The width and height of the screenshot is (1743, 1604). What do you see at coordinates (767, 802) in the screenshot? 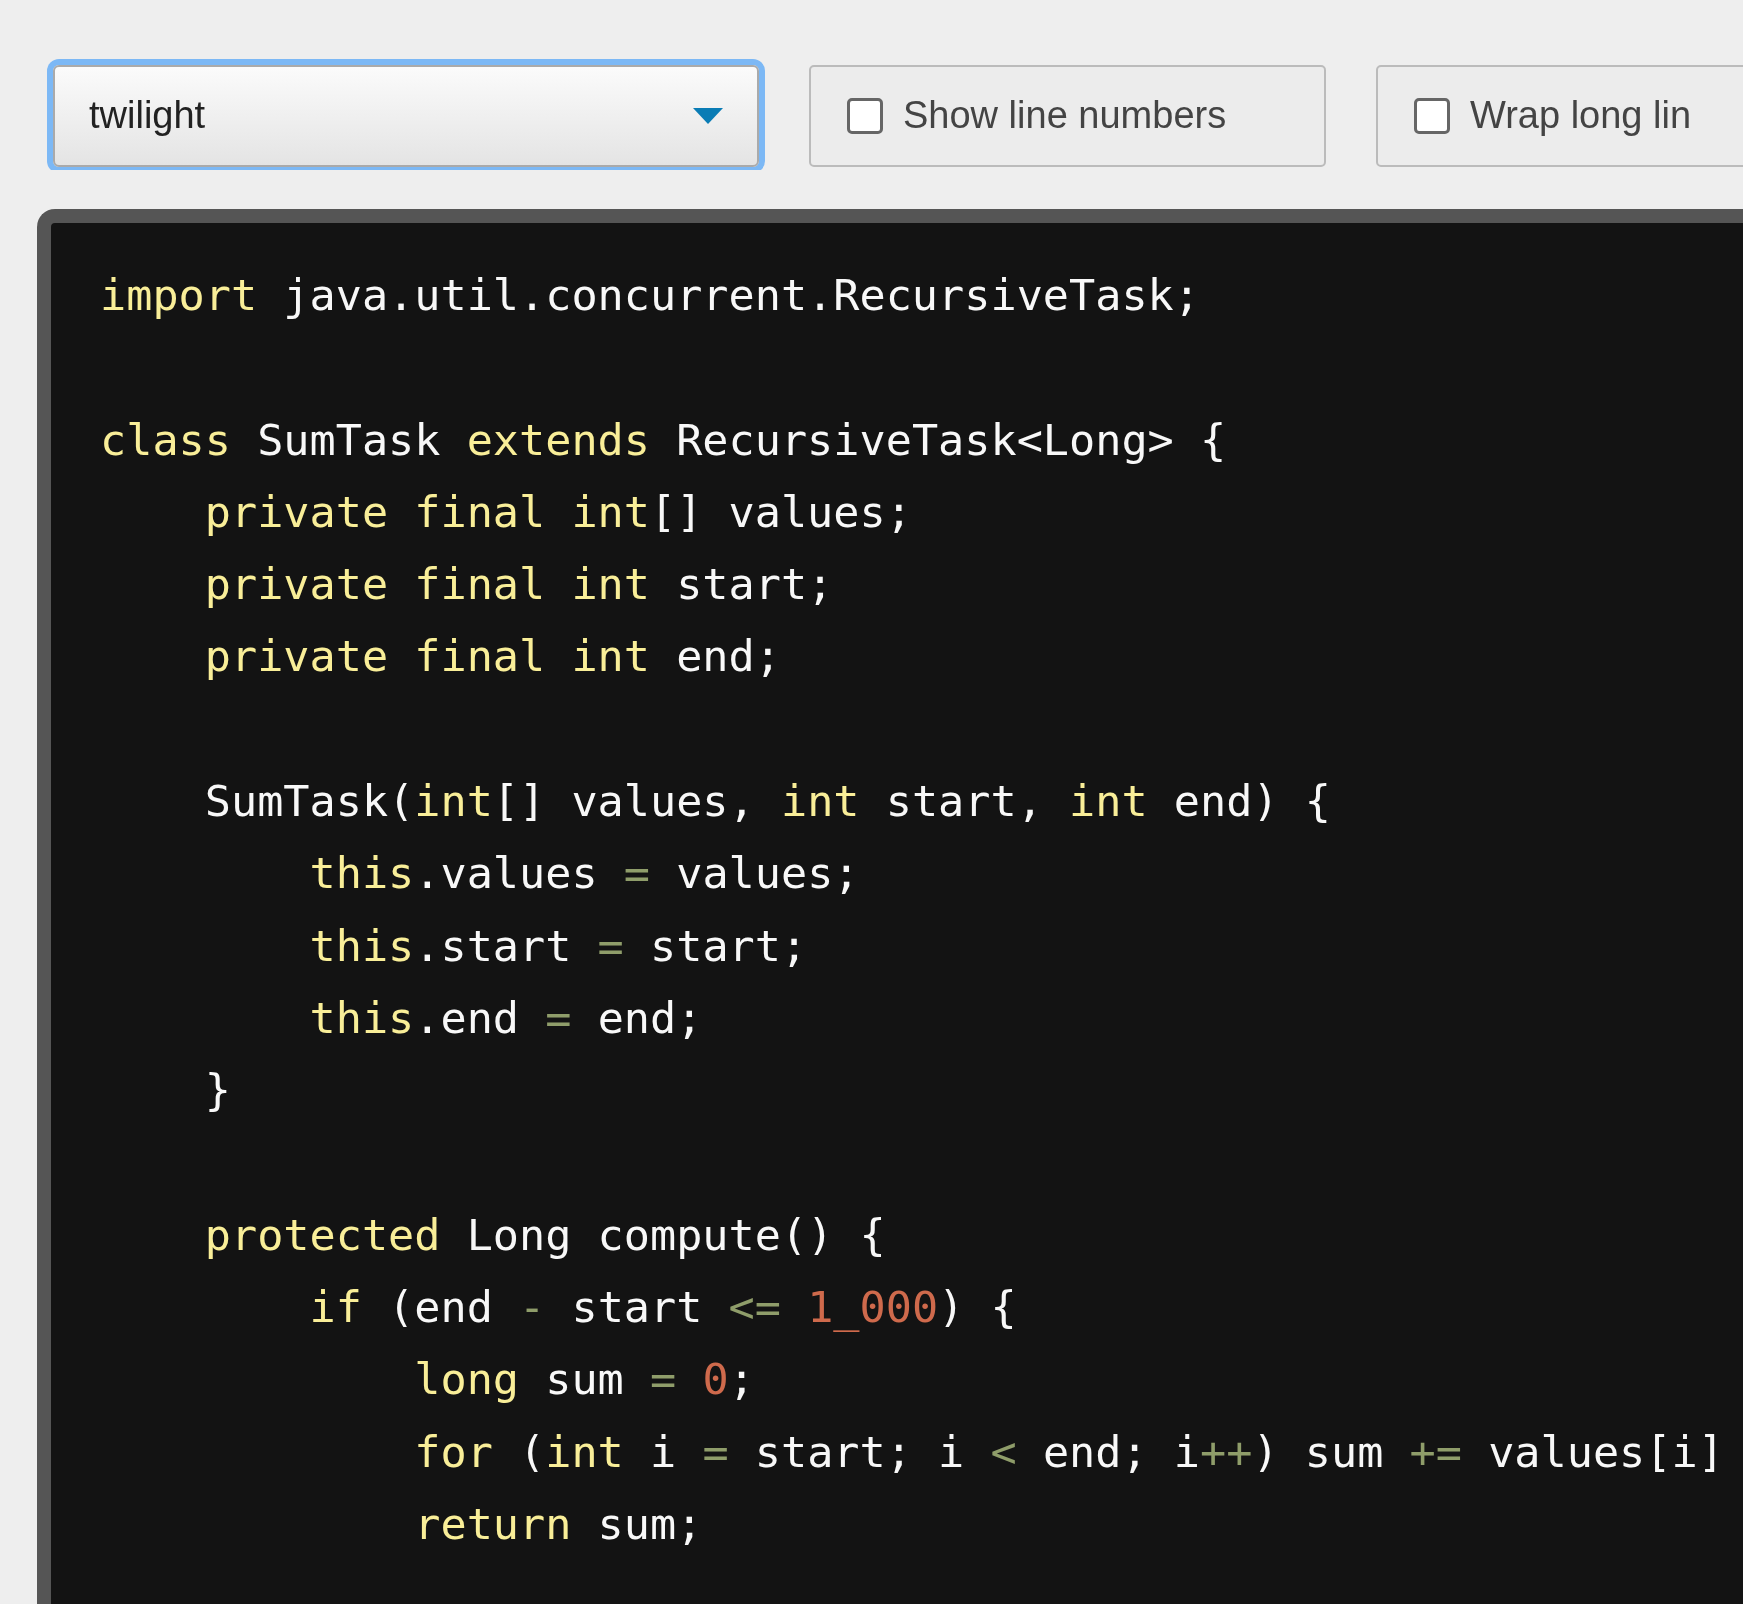
I see `code-line: SumTask(int[] values, int start, int end) {` at bounding box center [767, 802].